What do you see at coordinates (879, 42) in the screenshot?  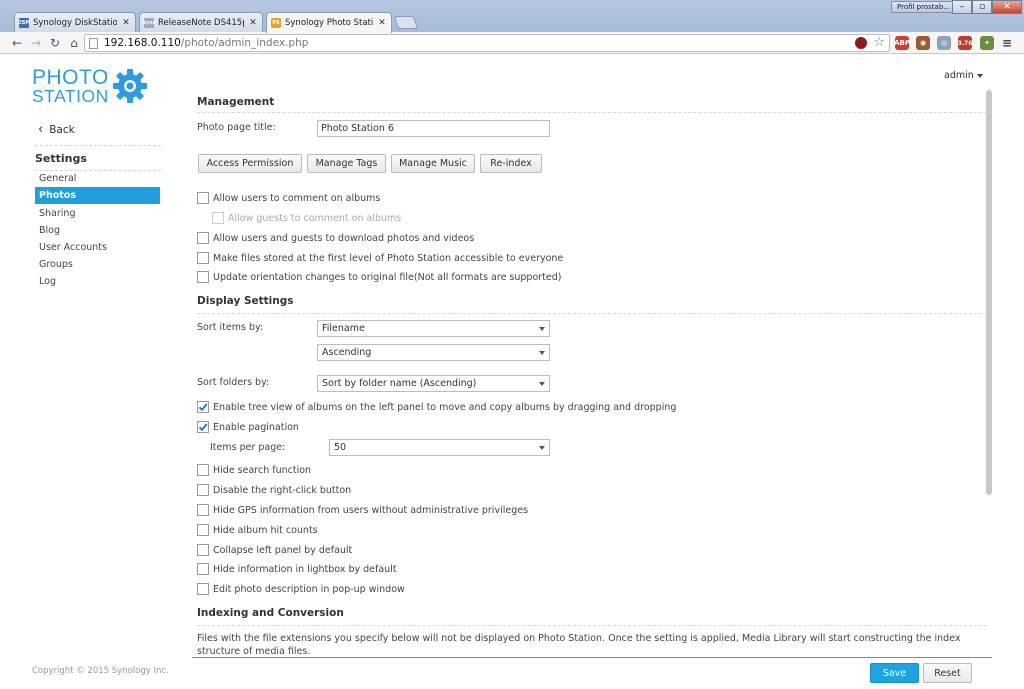 I see `star-icon: ☆` at bounding box center [879, 42].